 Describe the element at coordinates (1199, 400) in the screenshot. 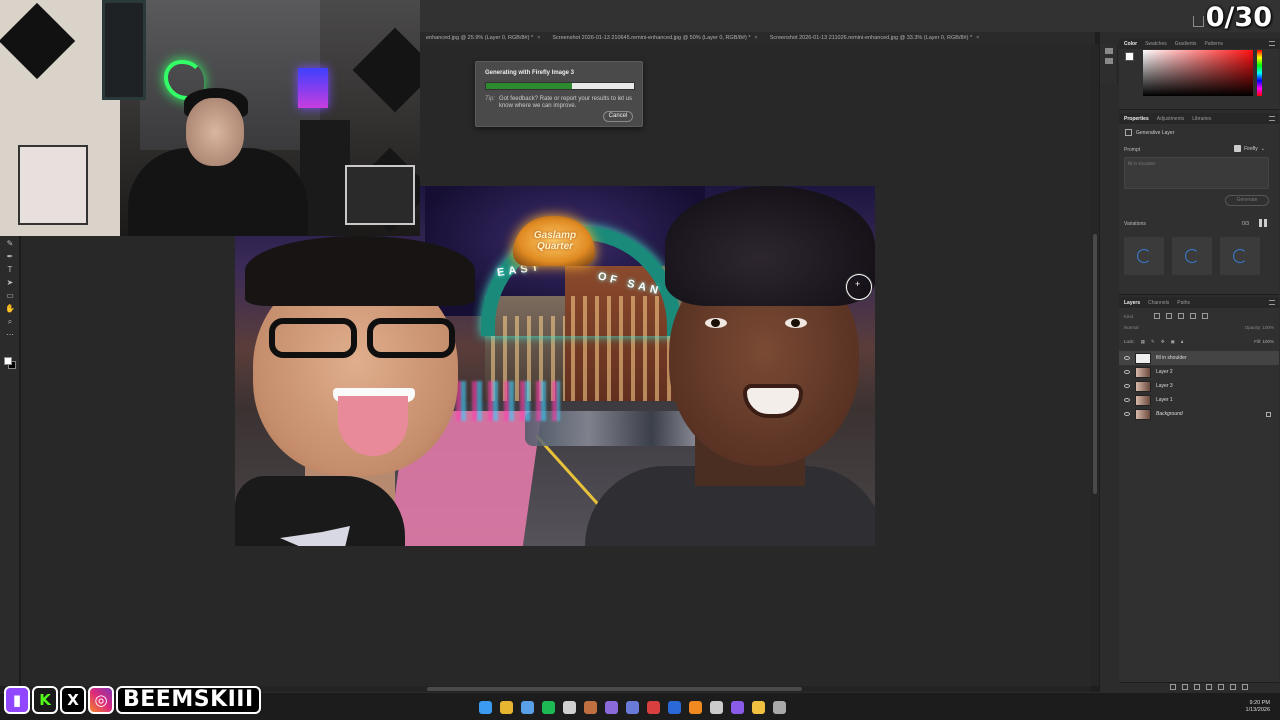

I see `layer-row: Layer 1` at that location.